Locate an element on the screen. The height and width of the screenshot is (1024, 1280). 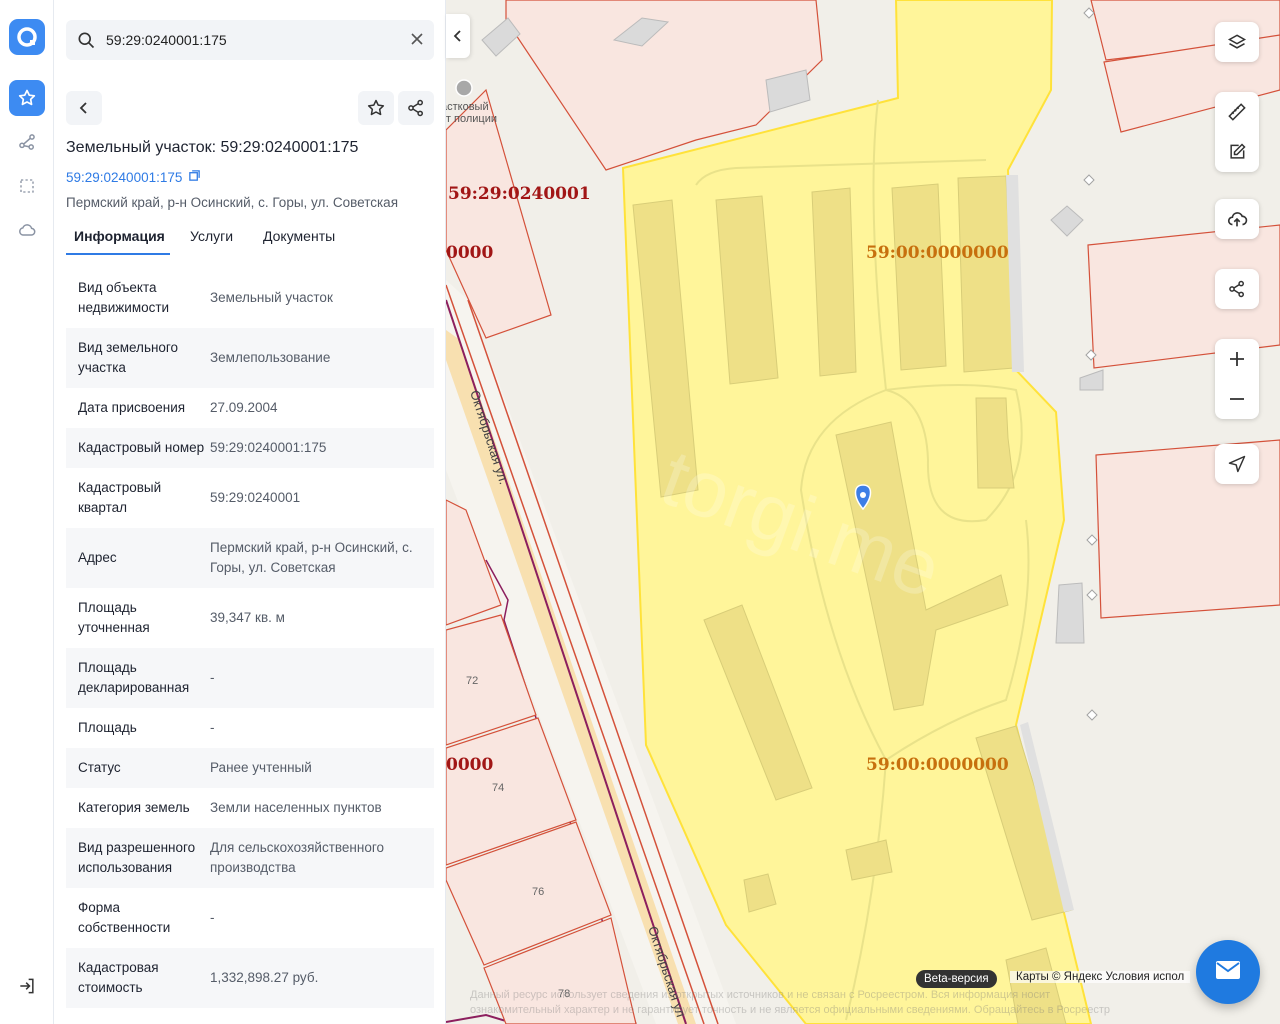
property-key: Кадастровый номер is located at coordinates (141, 447).